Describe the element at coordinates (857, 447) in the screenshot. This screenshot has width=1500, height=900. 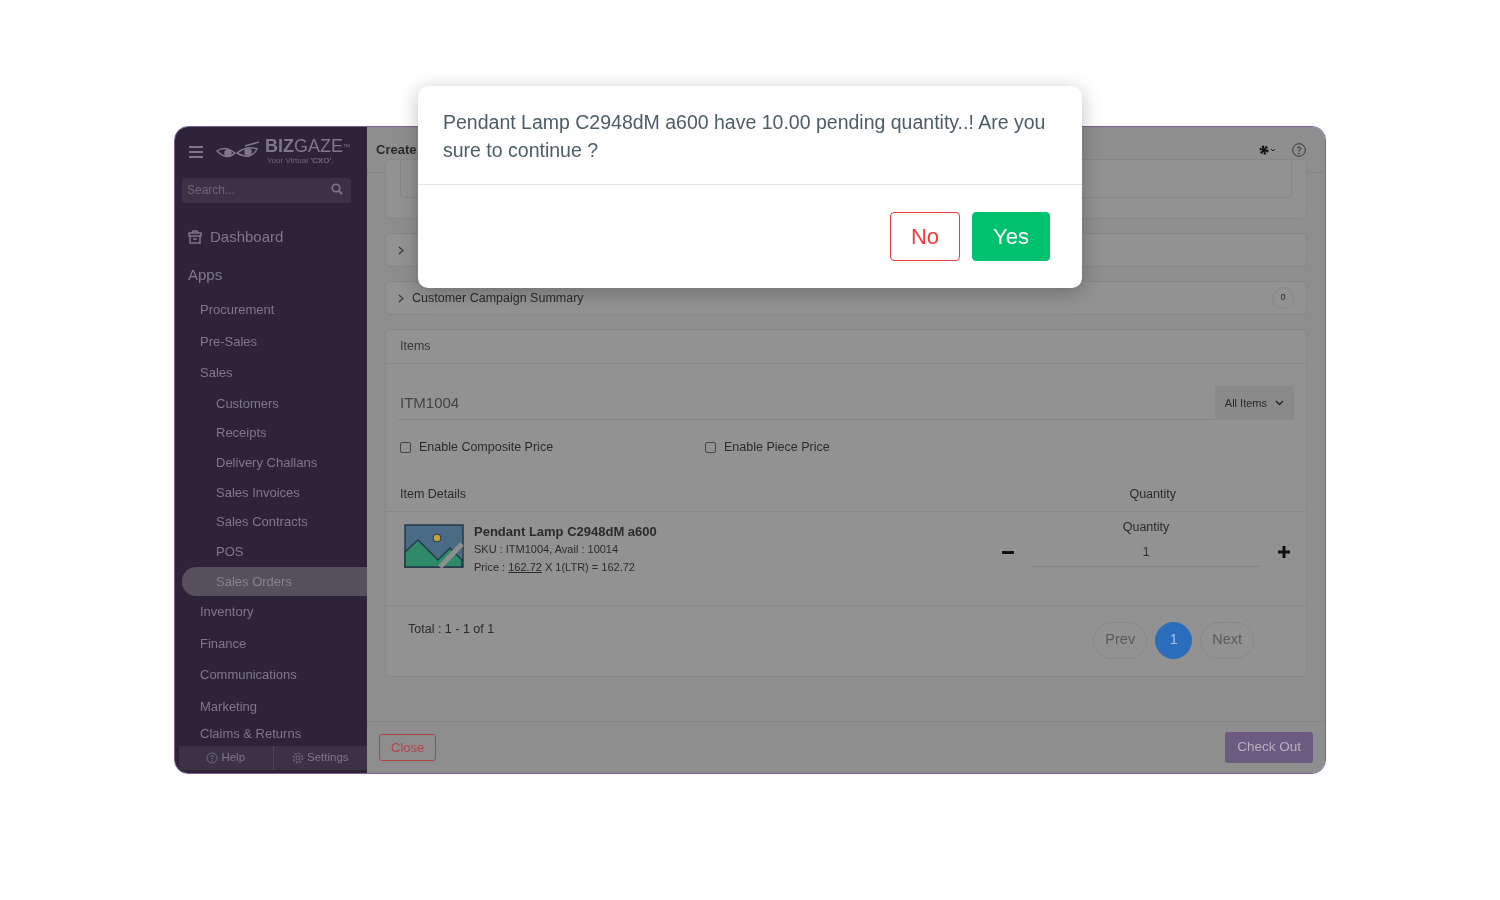
I see `checkbox: Enable Piece Price` at that location.